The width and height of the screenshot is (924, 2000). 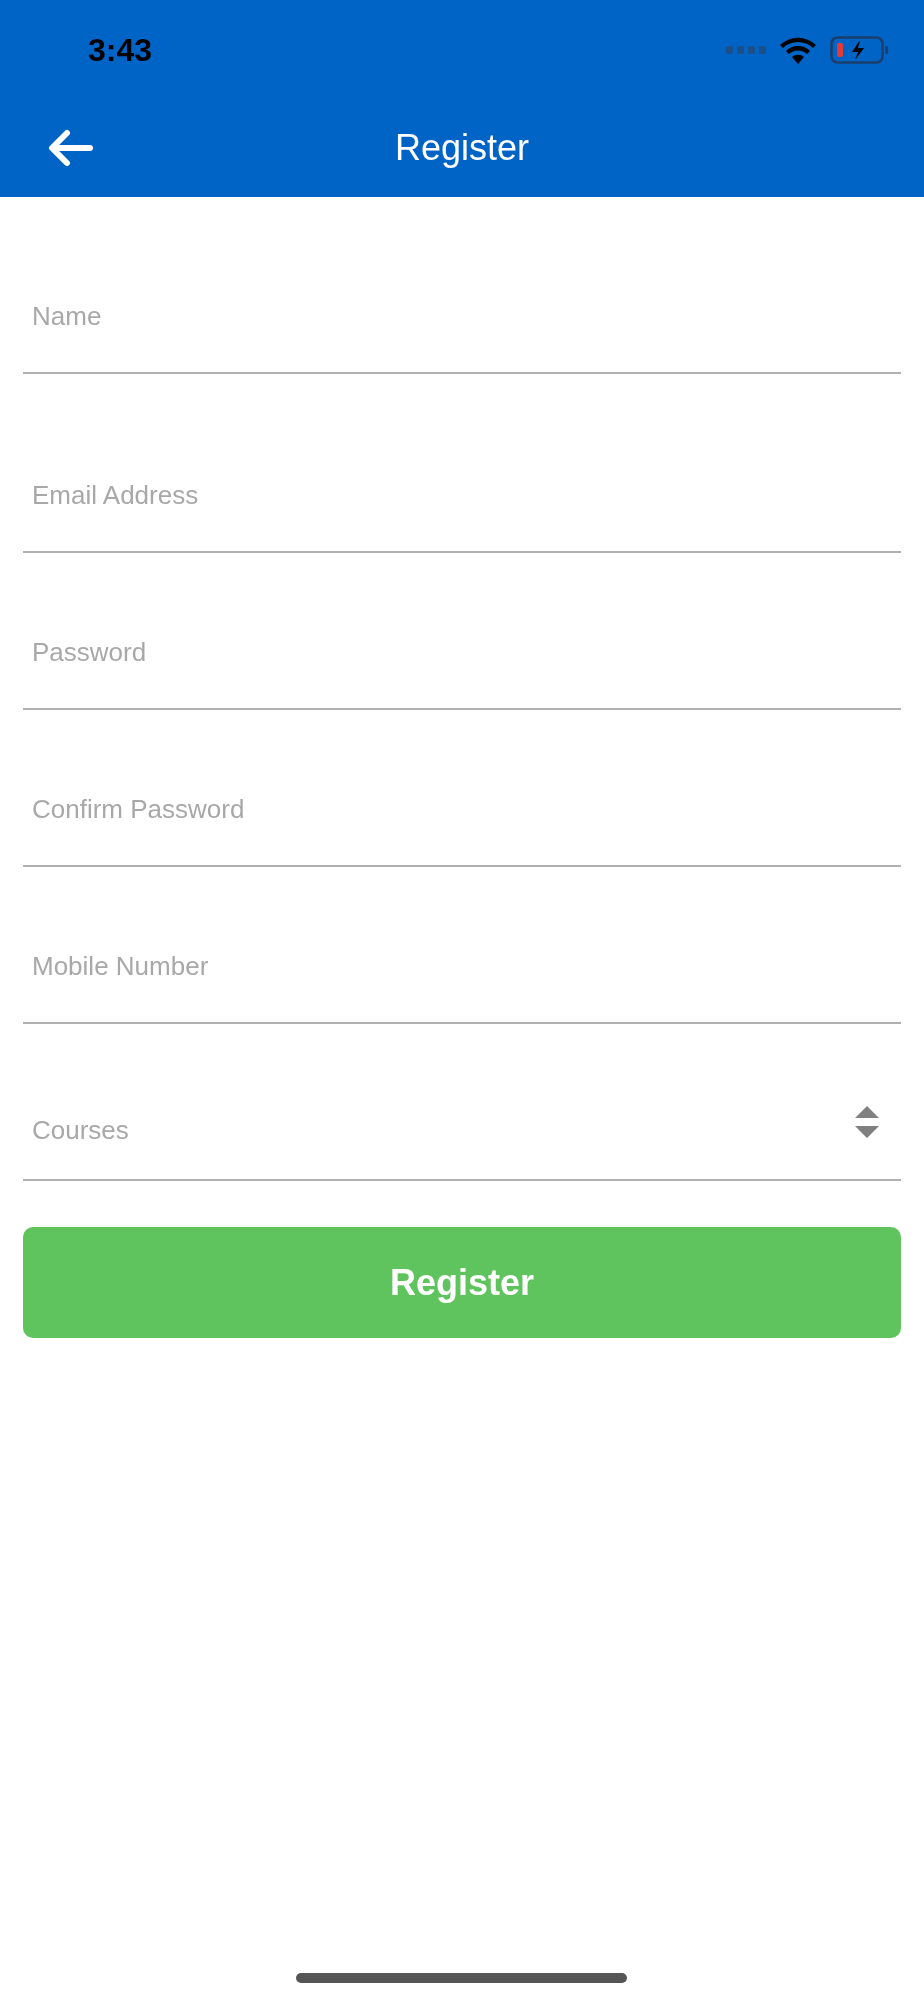 I want to click on select-placeholder: Courses, so click(x=81, y=1130).